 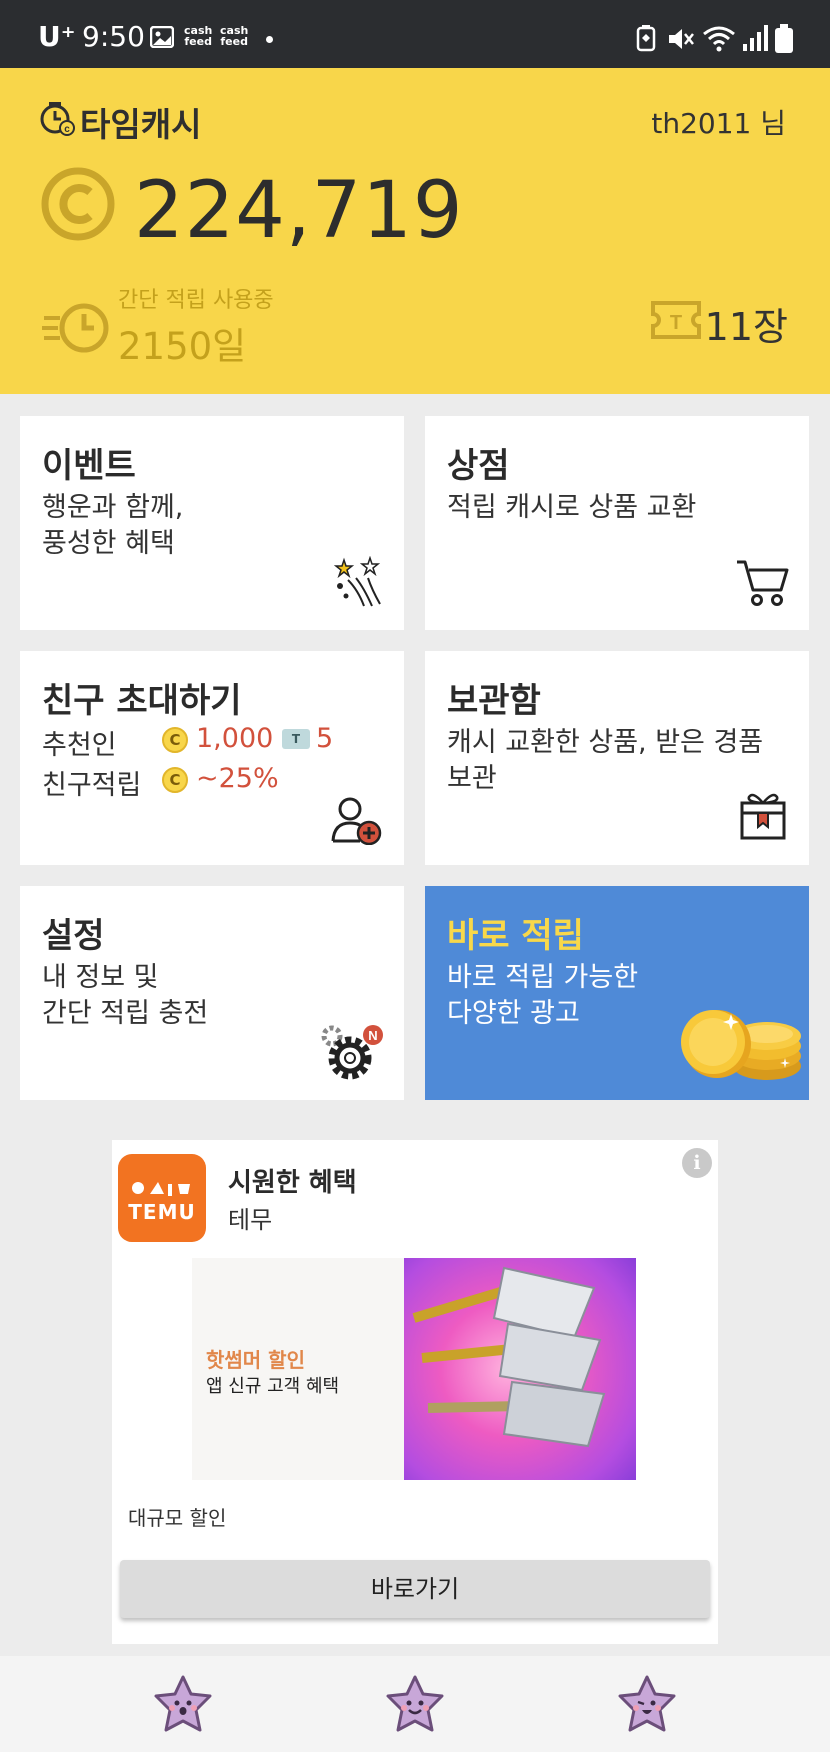 I want to click on shop-desc-line: 적립 캐시로 상품 교환, so click(x=572, y=507).